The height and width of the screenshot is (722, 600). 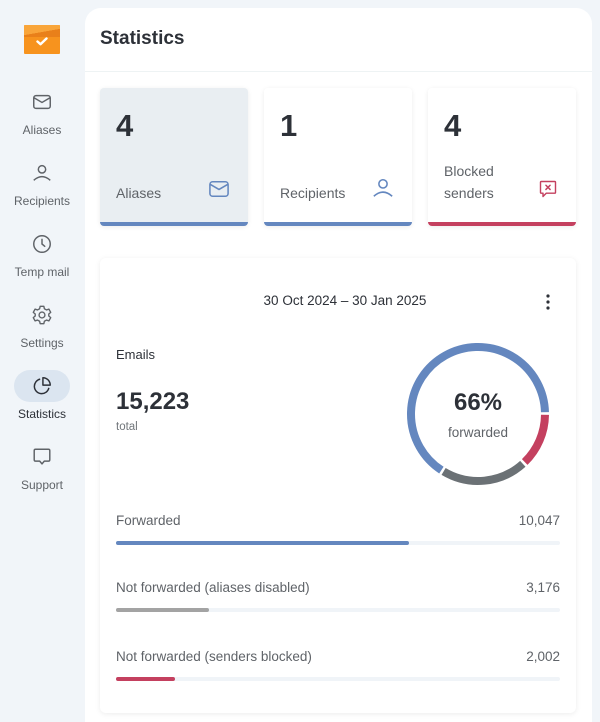 I want to click on pie-chart-icon, so click(x=42, y=386).